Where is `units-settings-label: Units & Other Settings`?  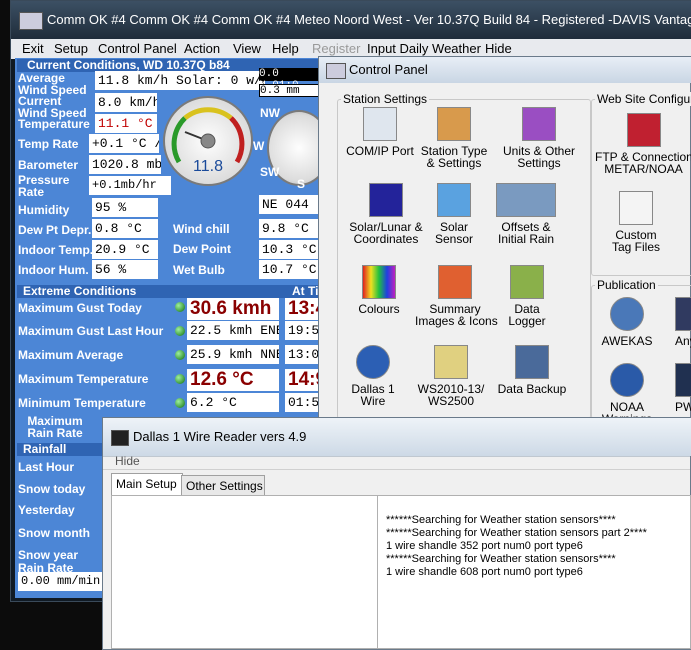
units-settings-label: Units & Other Settings is located at coordinates (539, 157).